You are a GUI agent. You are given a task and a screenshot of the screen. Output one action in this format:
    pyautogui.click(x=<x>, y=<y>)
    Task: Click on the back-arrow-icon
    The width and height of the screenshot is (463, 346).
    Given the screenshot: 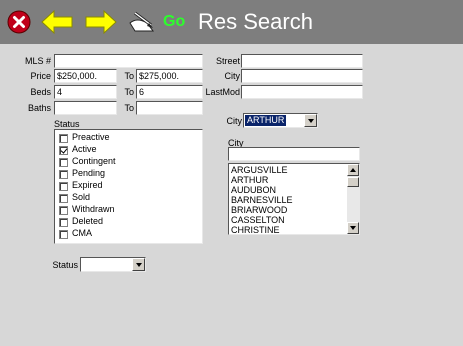 What is the action you would take?
    pyautogui.click(x=57, y=22)
    